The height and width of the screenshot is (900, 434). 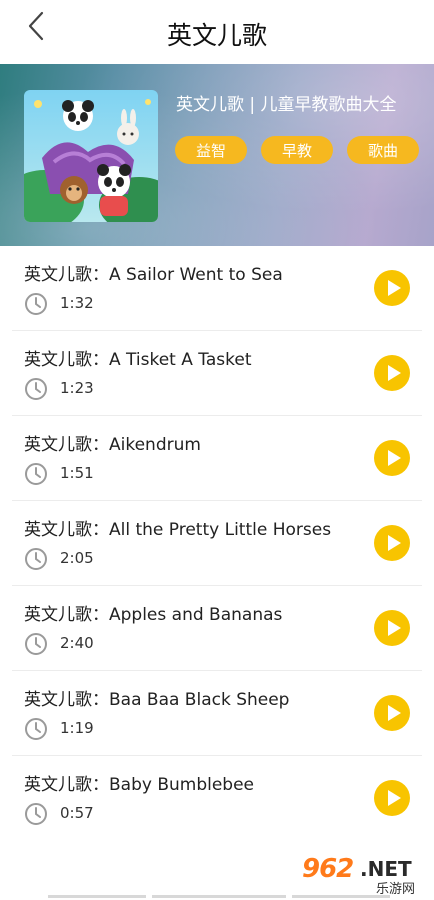 I want to click on song-duration: 1:51, so click(x=77, y=473).